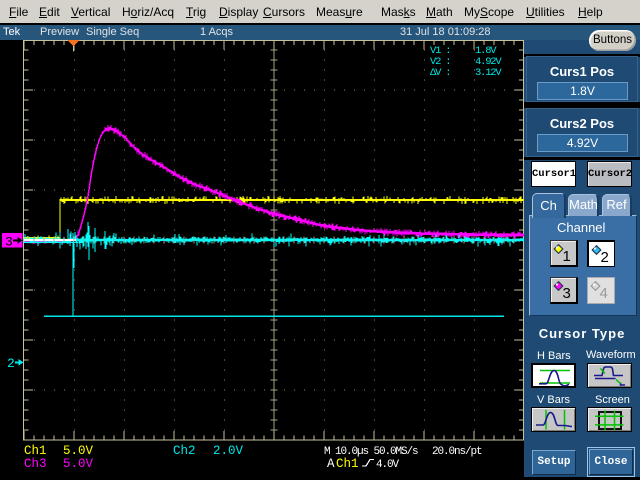 The image size is (640, 480). What do you see at coordinates (228, 451) in the screenshot?
I see `svg-text: 2.0V` at bounding box center [228, 451].